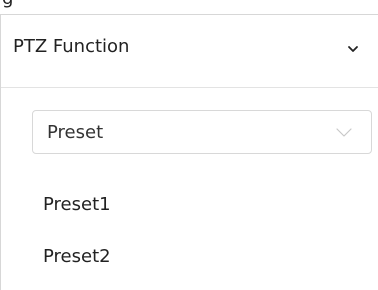 The width and height of the screenshot is (378, 290). I want to click on top-clipped-text: g, so click(7, 4).